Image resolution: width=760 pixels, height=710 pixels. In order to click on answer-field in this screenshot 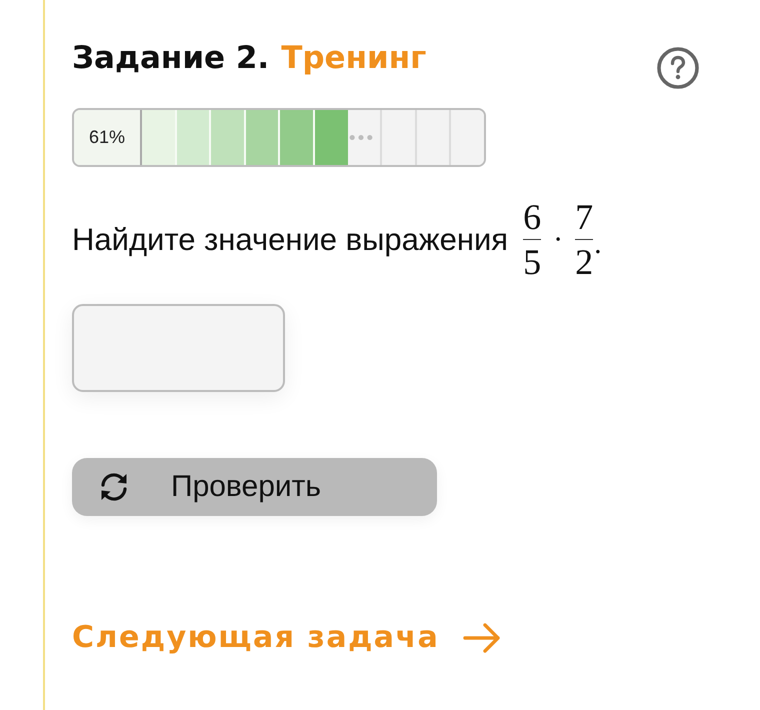, I will do `click(178, 348)`.